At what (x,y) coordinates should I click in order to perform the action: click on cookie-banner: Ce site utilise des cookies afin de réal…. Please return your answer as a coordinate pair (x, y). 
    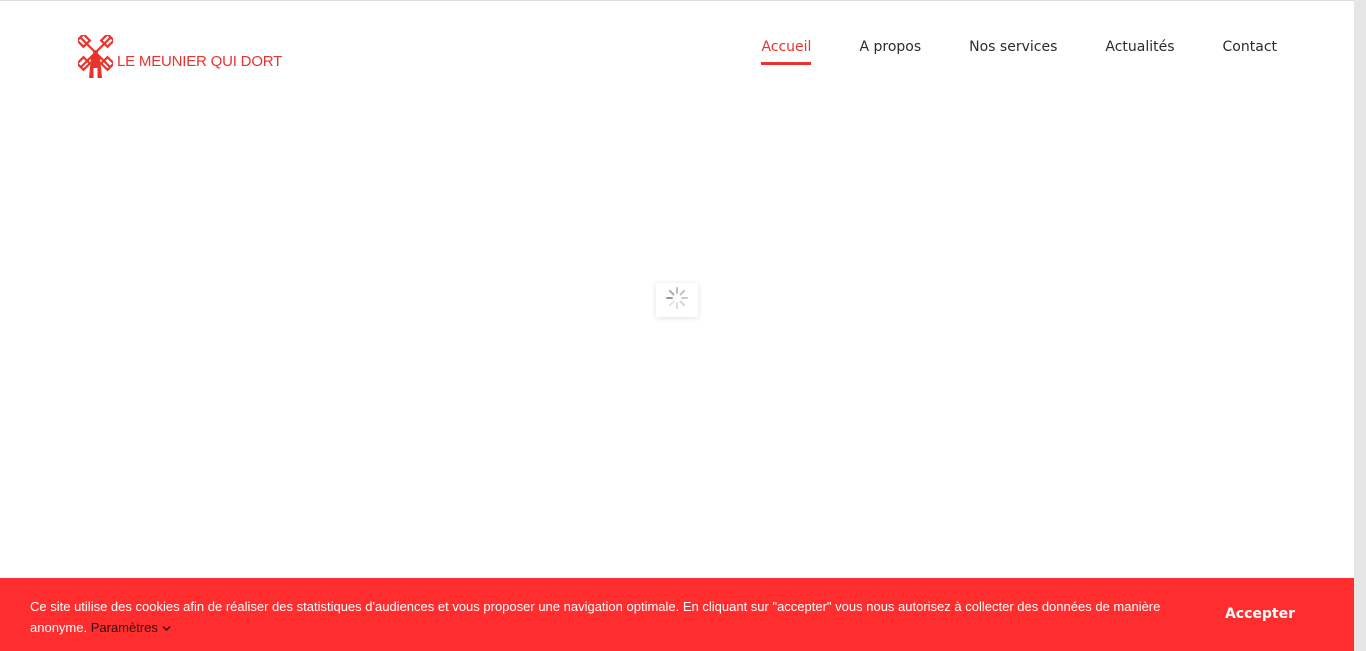
    Looking at the image, I should click on (677, 614).